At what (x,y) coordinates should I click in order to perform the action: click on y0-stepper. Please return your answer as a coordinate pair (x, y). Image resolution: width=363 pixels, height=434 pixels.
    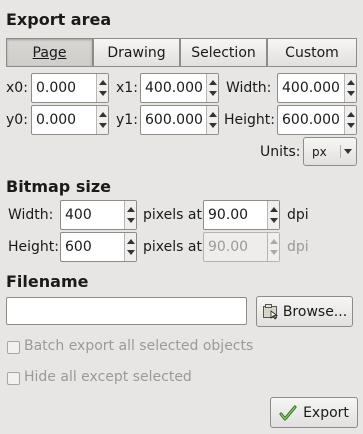
    Looking at the image, I should click on (102, 120).